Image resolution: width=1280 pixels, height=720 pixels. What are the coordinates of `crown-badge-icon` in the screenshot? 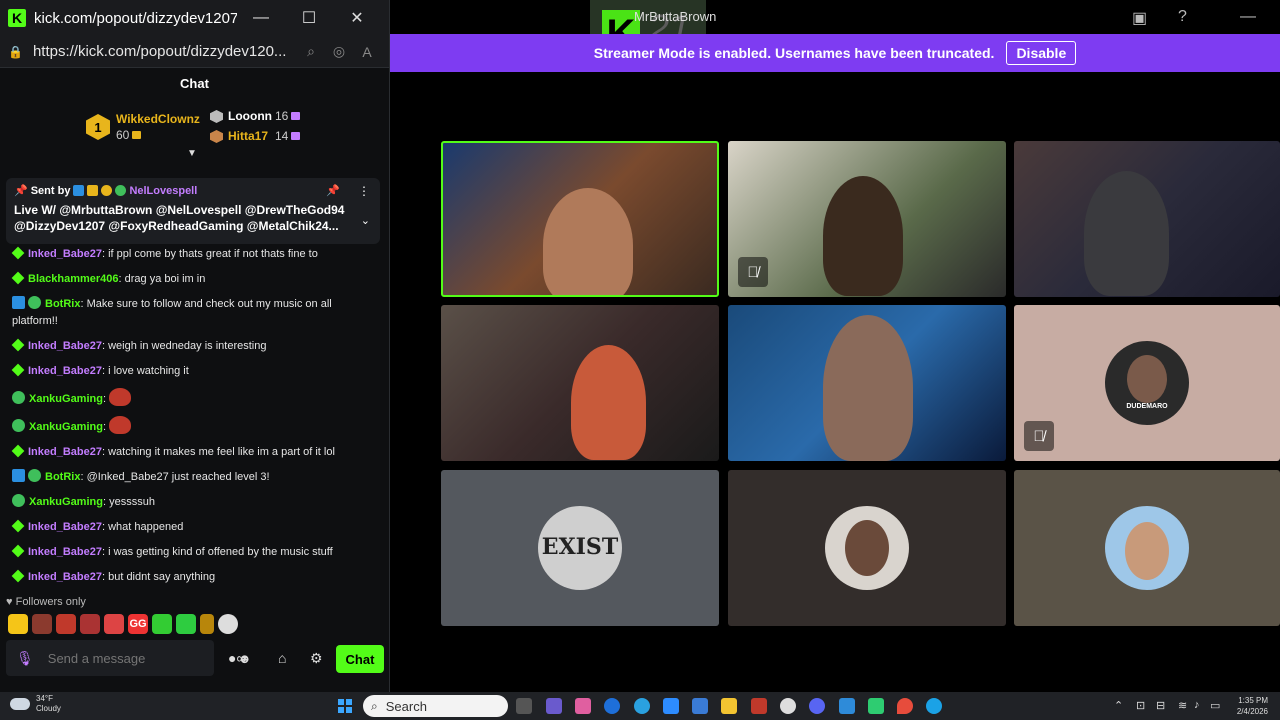 It's located at (93, 190).